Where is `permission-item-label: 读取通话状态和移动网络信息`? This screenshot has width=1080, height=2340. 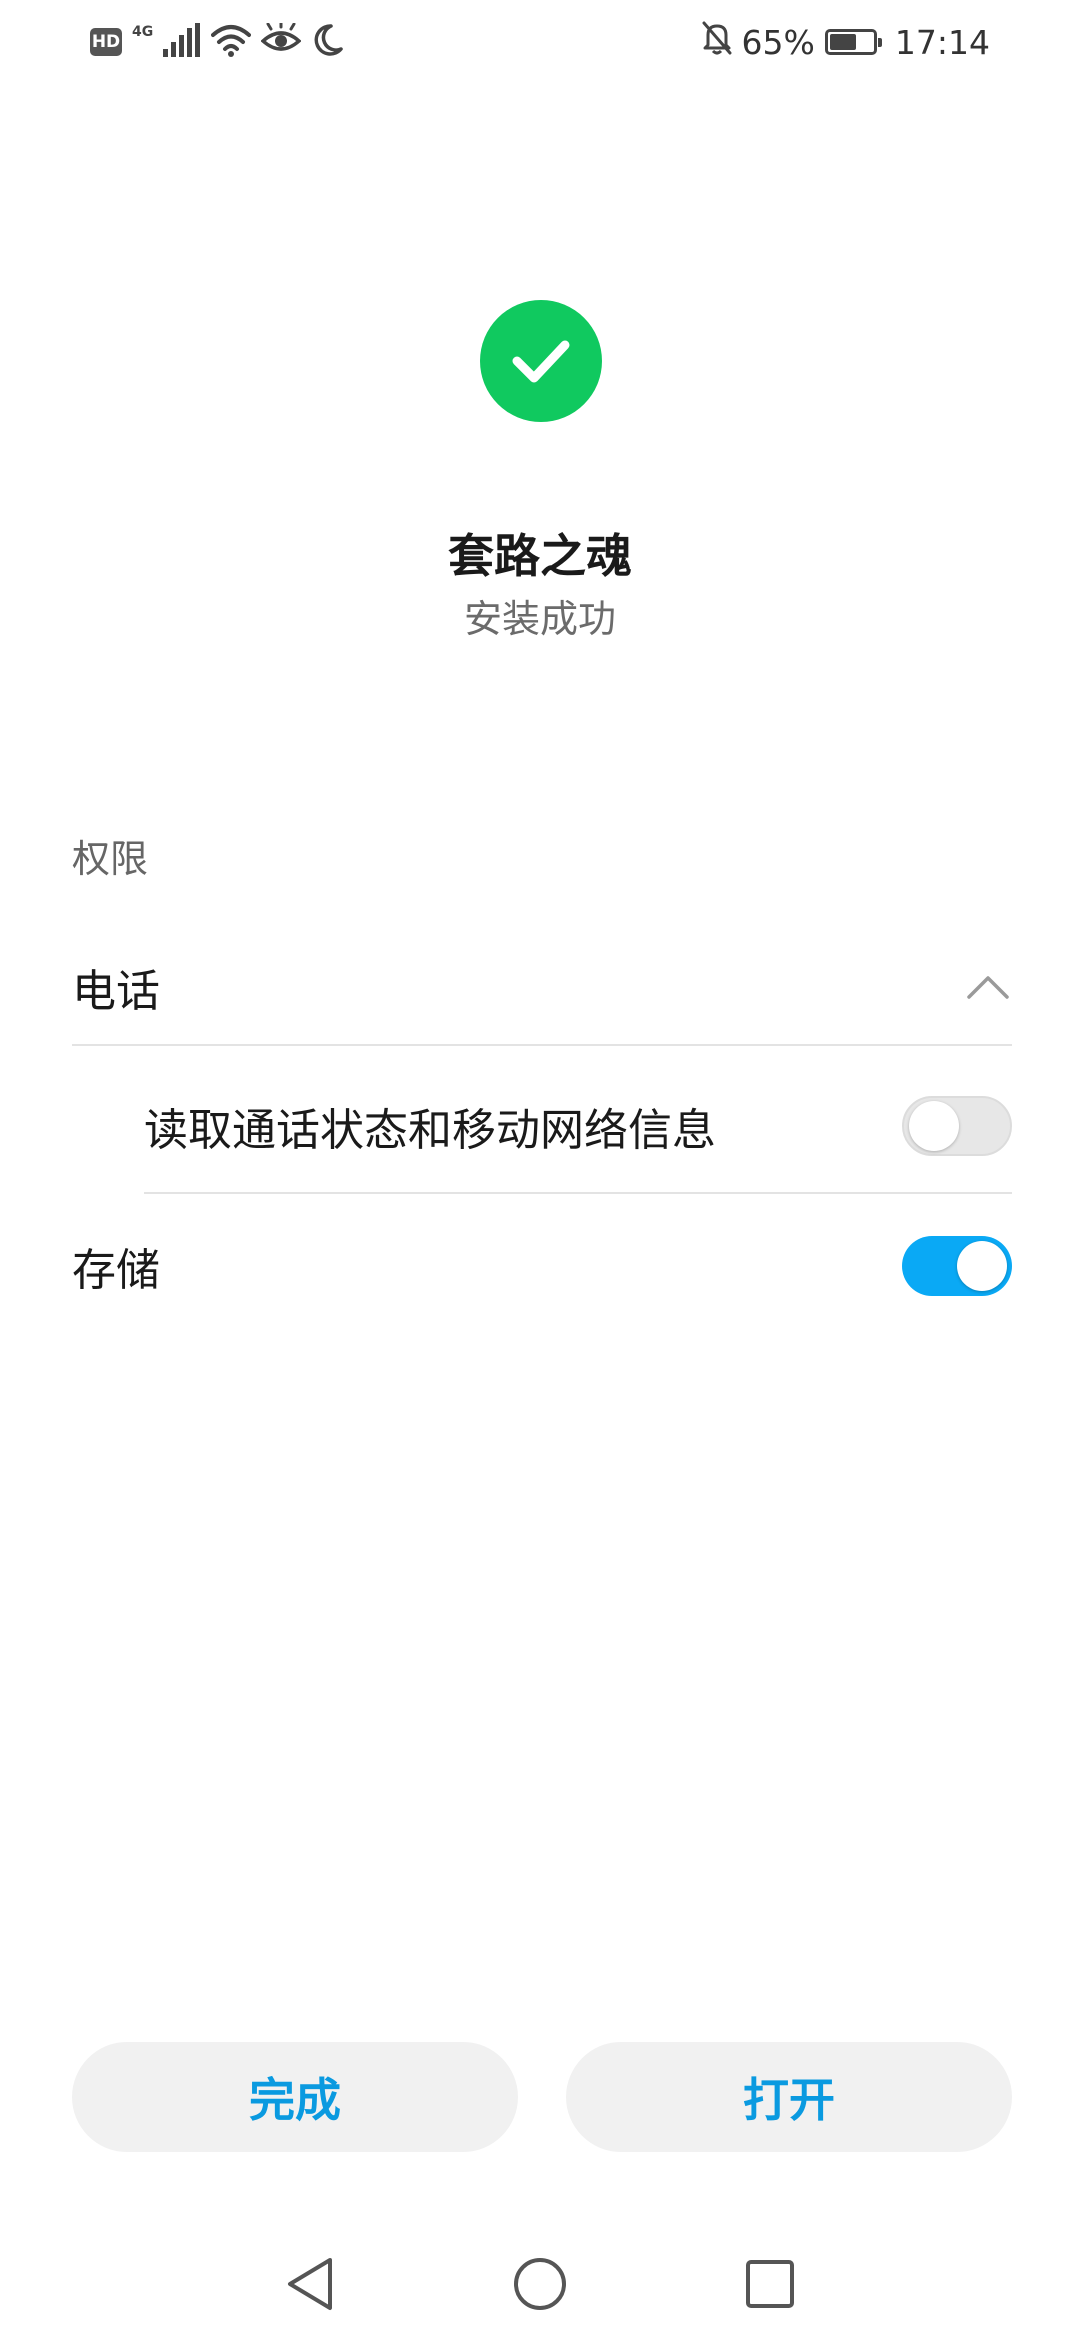 permission-item-label: 读取通话状态和移动网络信息 is located at coordinates (430, 1130).